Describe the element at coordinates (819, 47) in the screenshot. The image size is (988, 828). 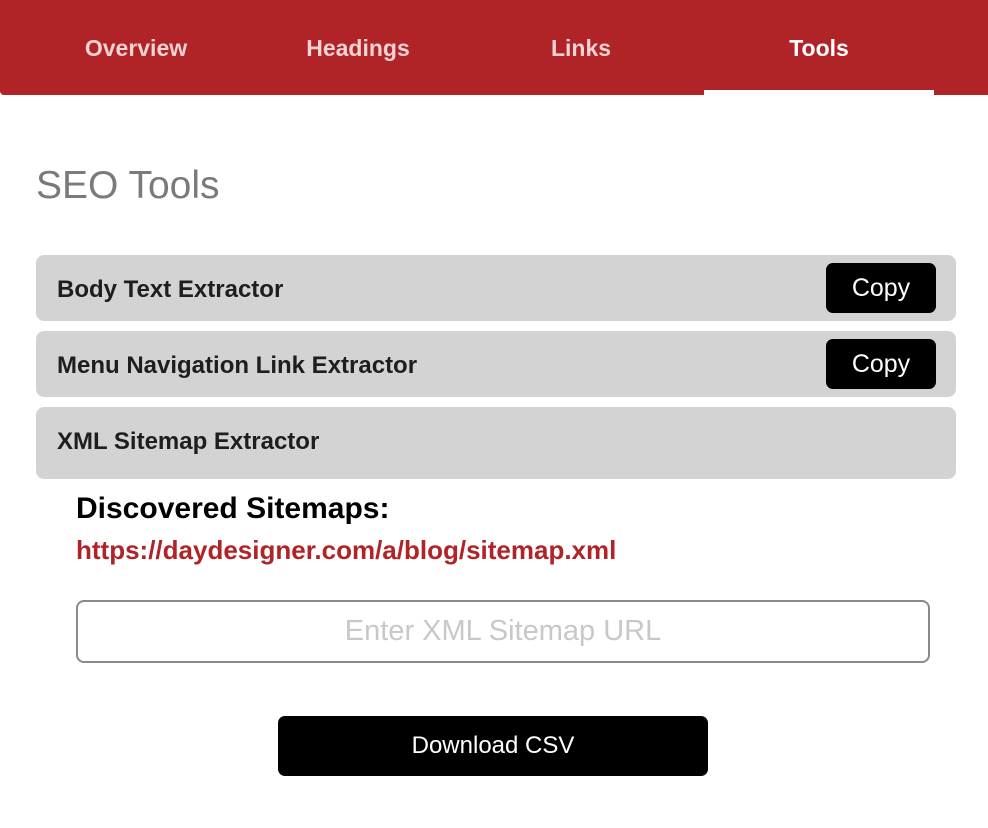
I see `tab-tools: Tools` at that location.